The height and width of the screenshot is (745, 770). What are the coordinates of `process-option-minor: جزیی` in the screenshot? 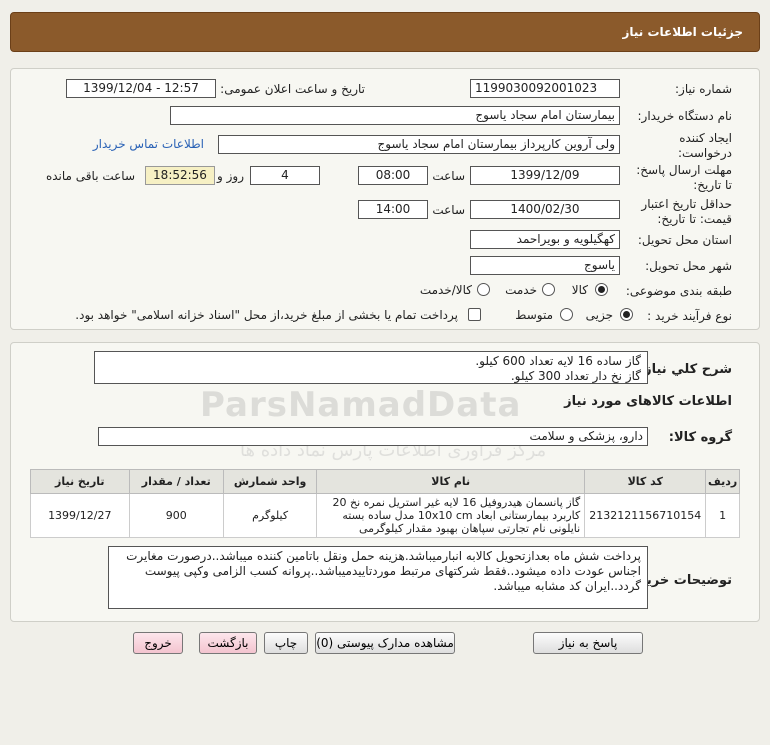 It's located at (599, 315).